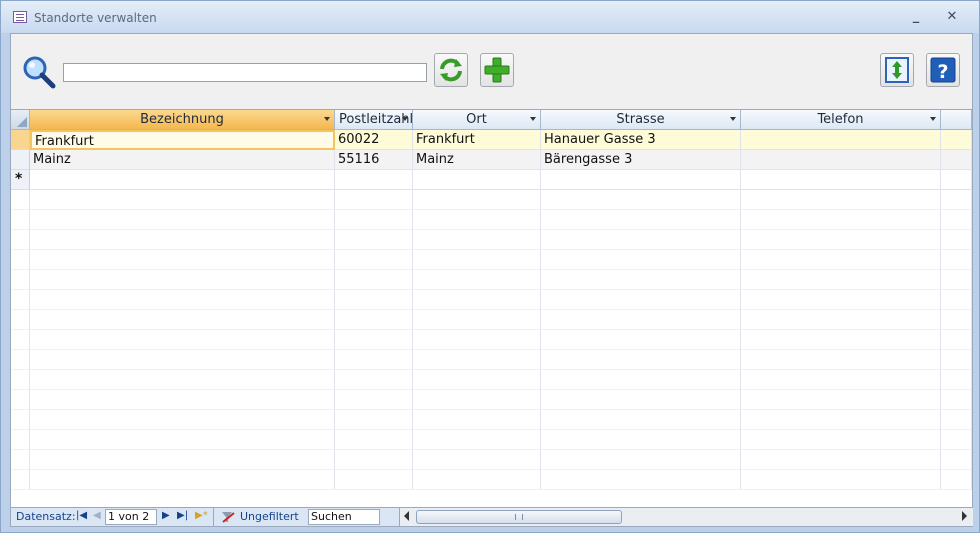  What do you see at coordinates (256, 517) in the screenshot?
I see `filter-toggle: Ungefiltert` at bounding box center [256, 517].